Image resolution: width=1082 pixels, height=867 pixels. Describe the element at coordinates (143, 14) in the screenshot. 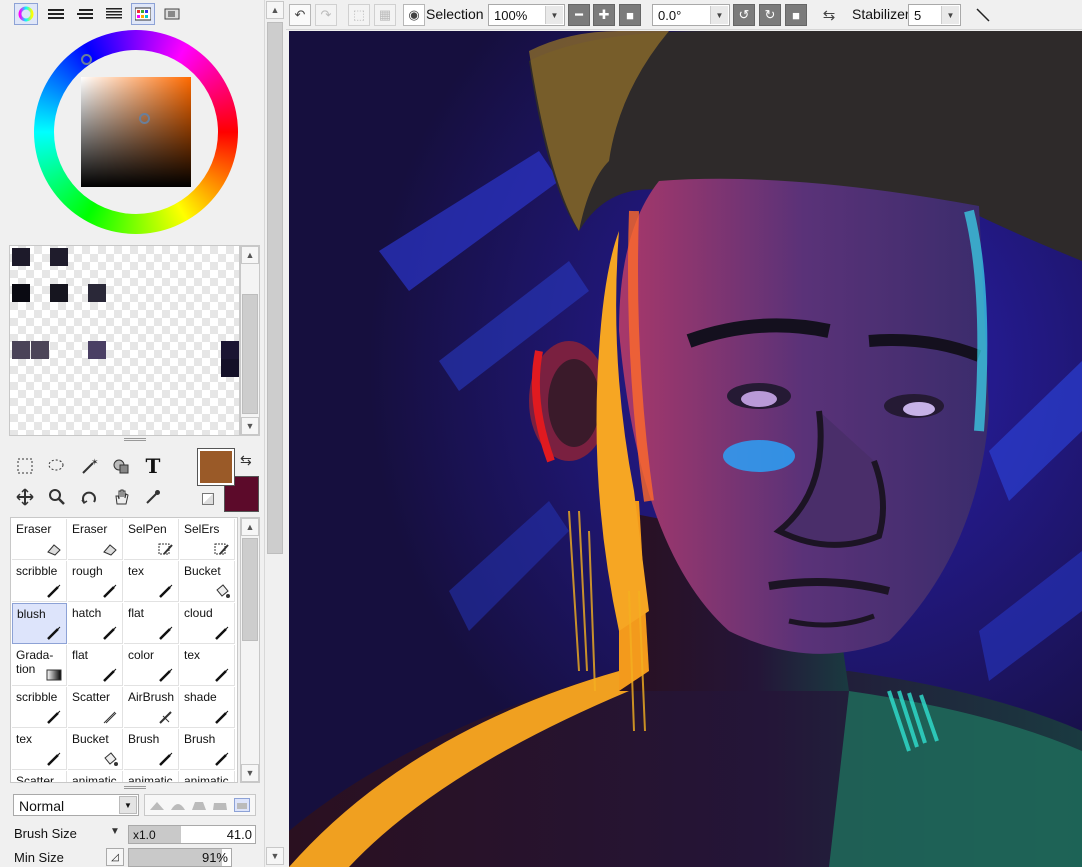

I see `swatches-tab` at that location.